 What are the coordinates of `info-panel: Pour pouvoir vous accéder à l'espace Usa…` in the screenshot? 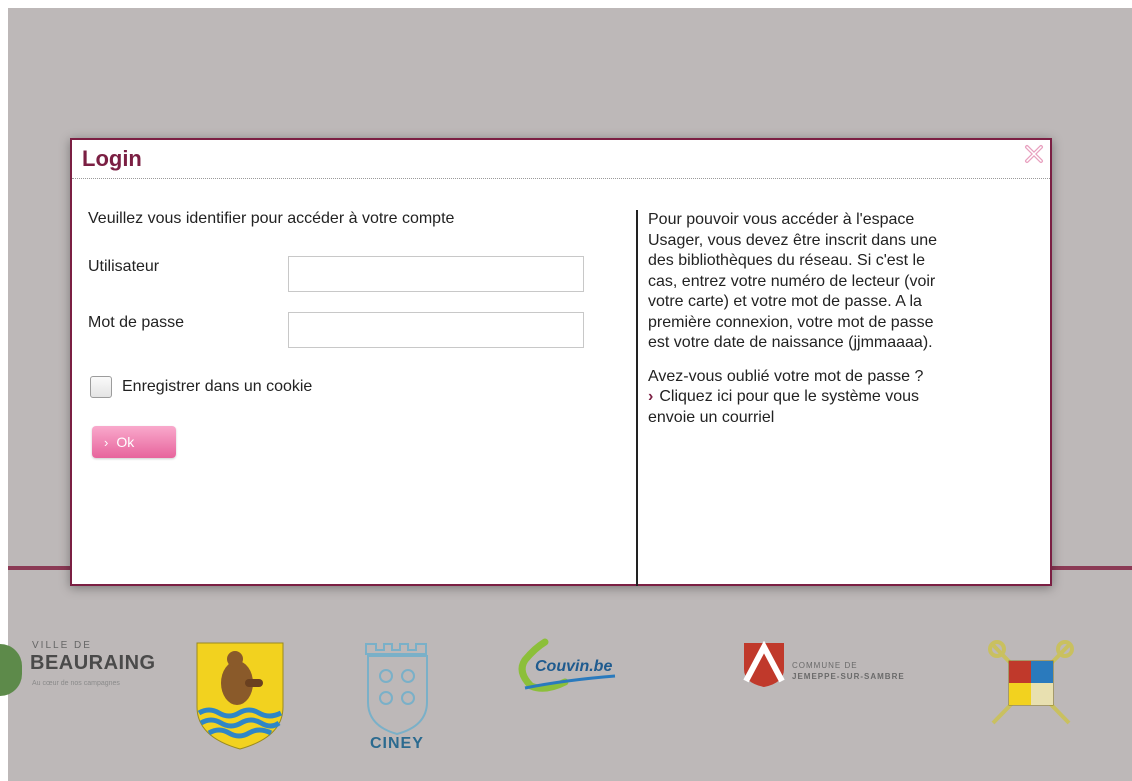 It's located at (798, 319).